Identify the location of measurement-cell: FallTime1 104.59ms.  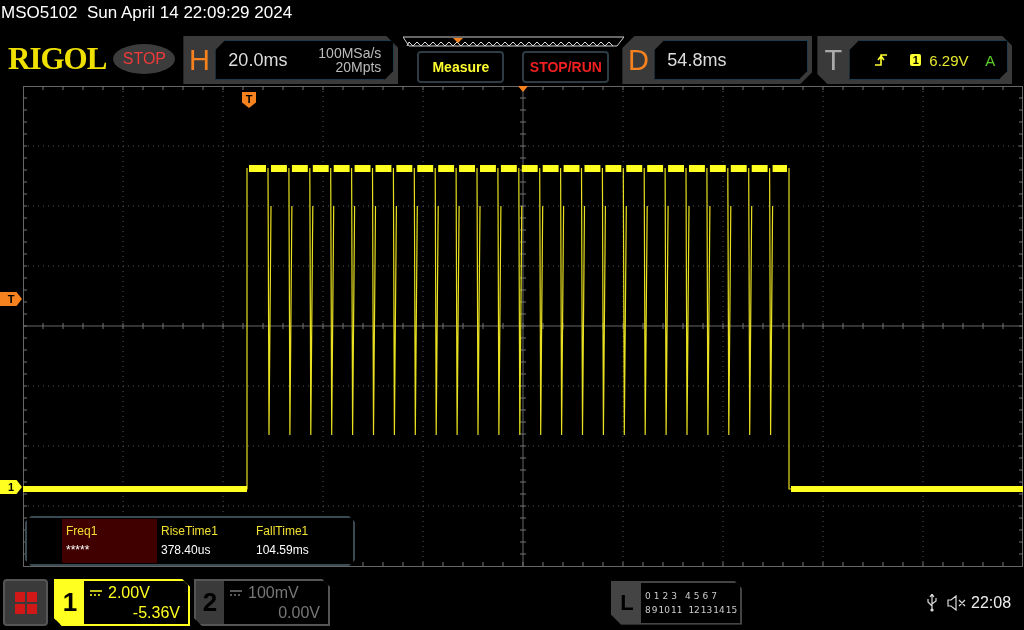
(299, 541).